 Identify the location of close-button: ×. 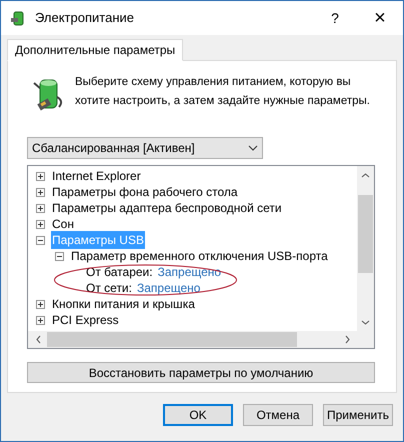
(380, 18).